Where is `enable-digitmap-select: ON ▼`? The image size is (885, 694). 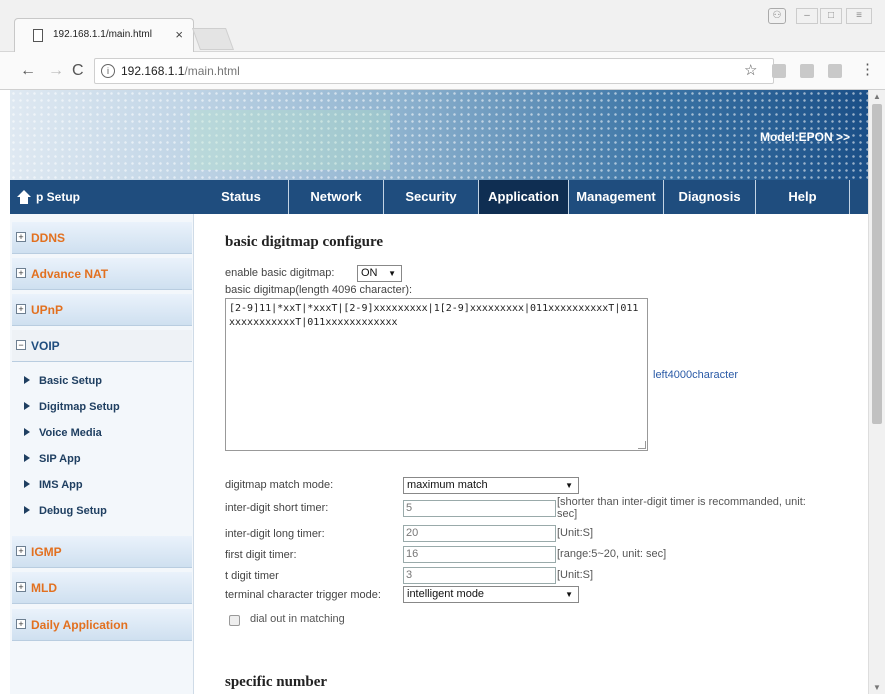 enable-digitmap-select: ON ▼ is located at coordinates (379, 273).